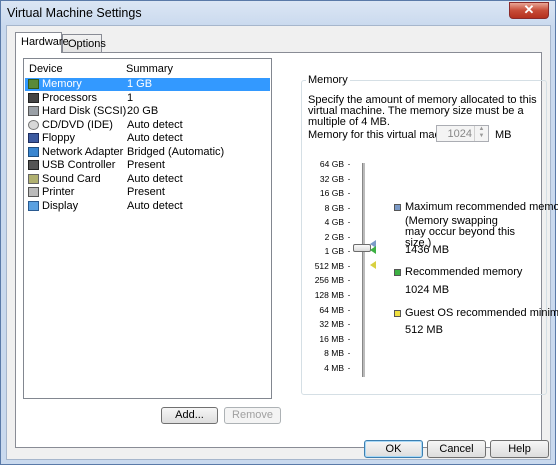  What do you see at coordinates (503, 135) in the screenshot?
I see `memory-unit: MB` at bounding box center [503, 135].